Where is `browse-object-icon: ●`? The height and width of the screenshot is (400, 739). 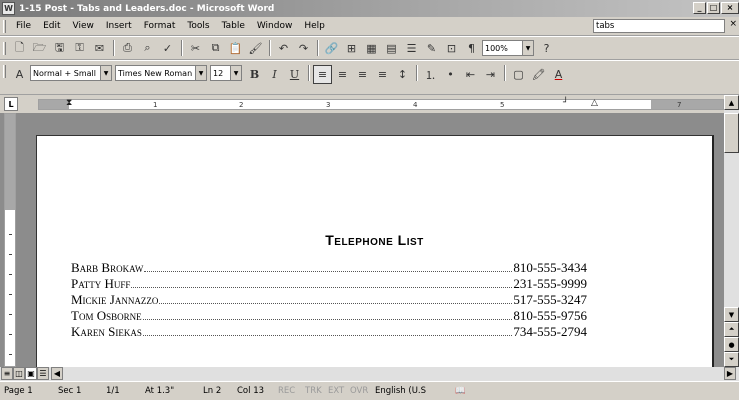
browse-object-icon: ● is located at coordinates (731, 344).